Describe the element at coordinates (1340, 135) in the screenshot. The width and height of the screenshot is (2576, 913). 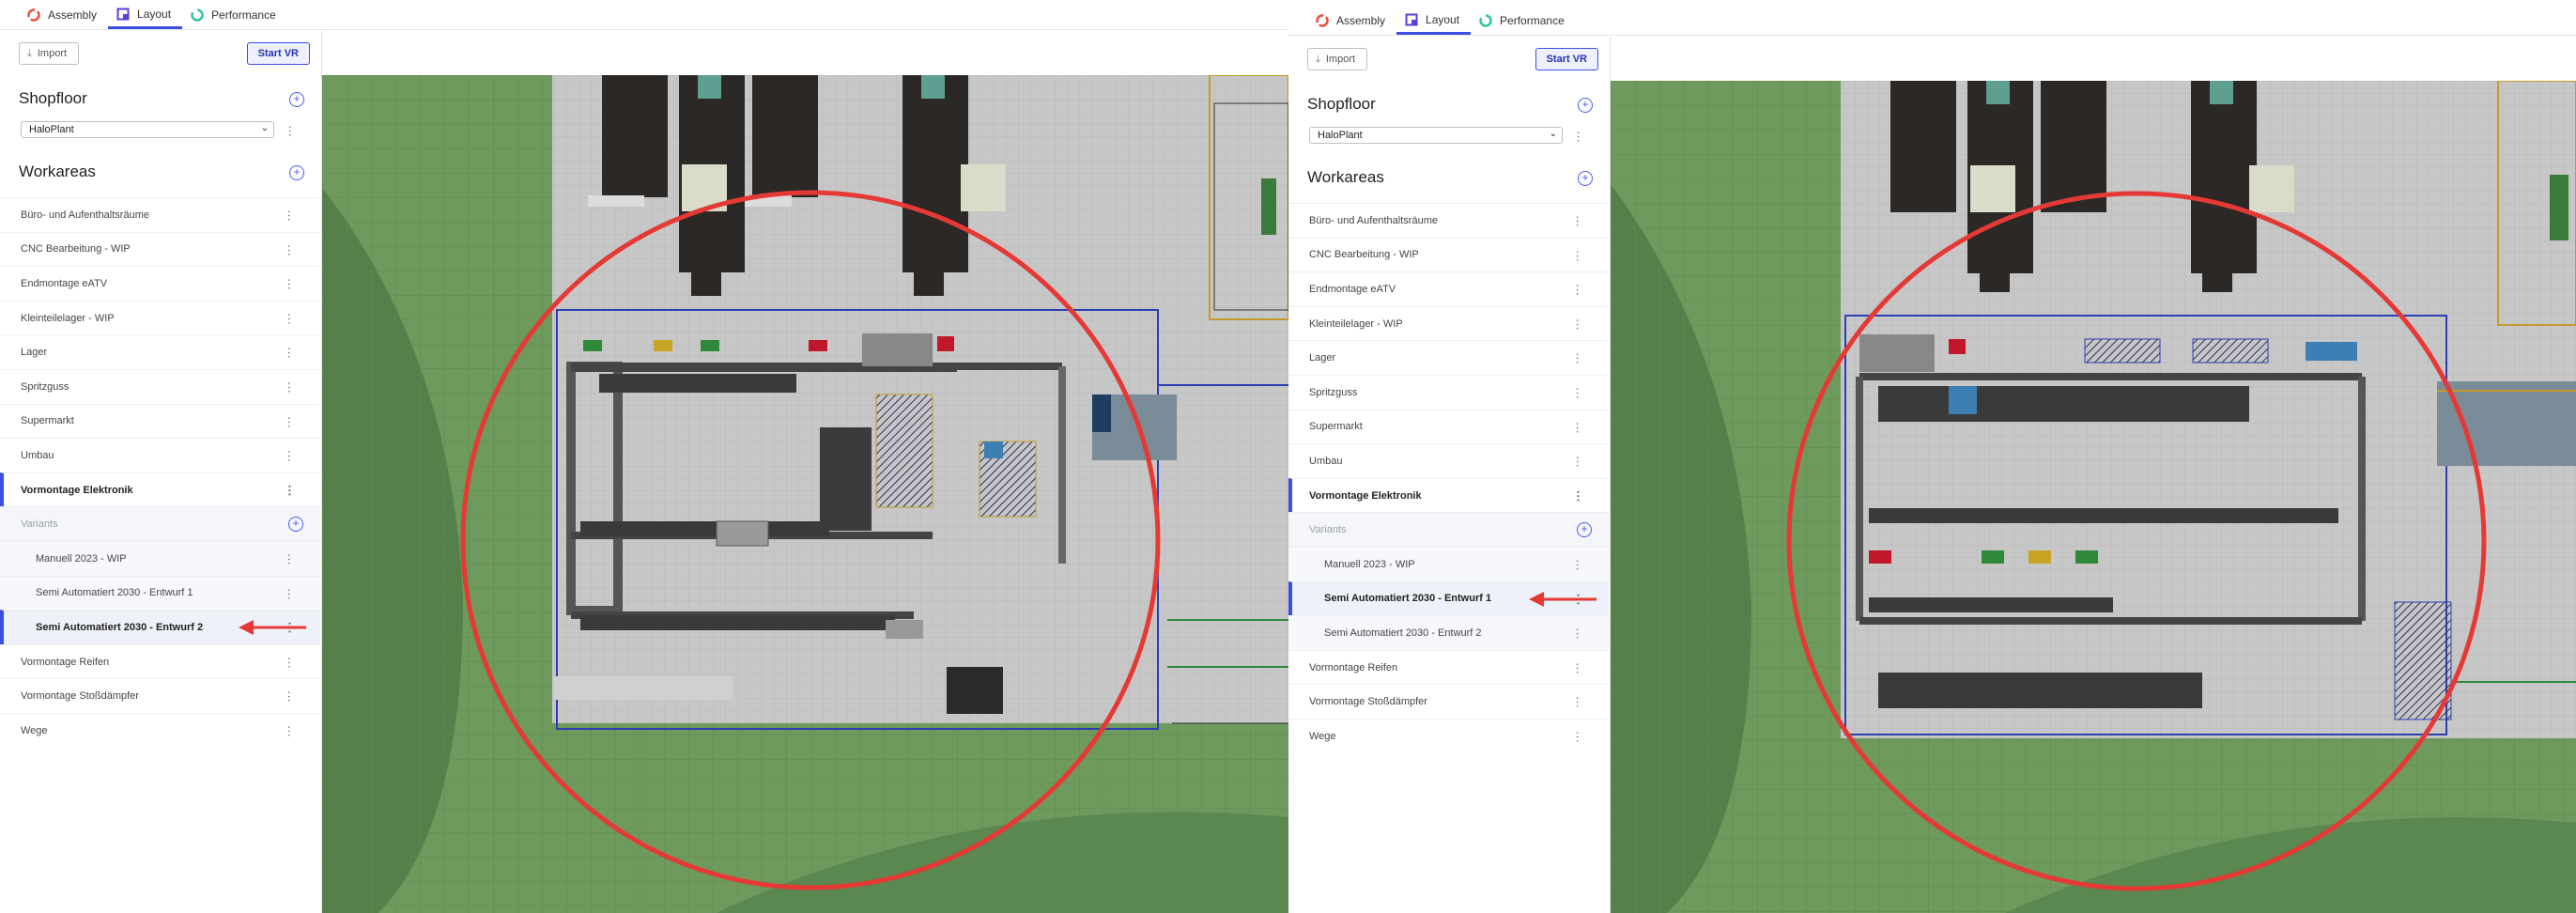
I see `shopfloor-select-value: HaloPlant` at that location.